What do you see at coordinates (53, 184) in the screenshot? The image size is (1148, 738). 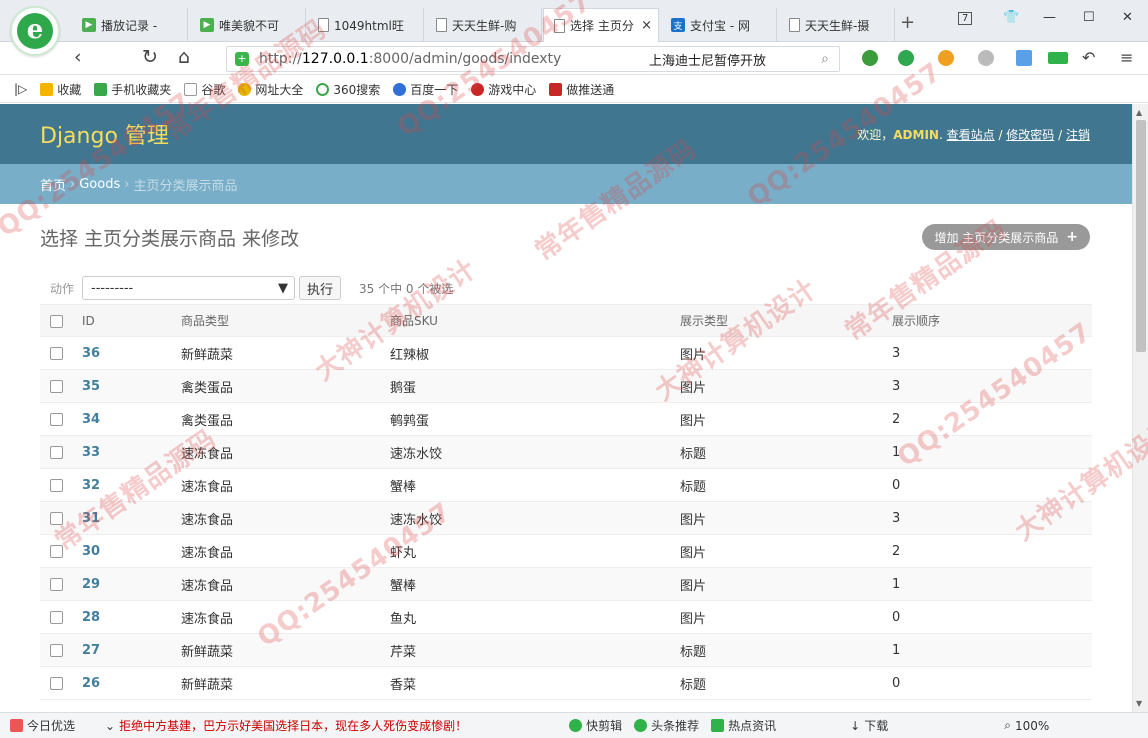 I see `breadcrumb-home: 首页` at bounding box center [53, 184].